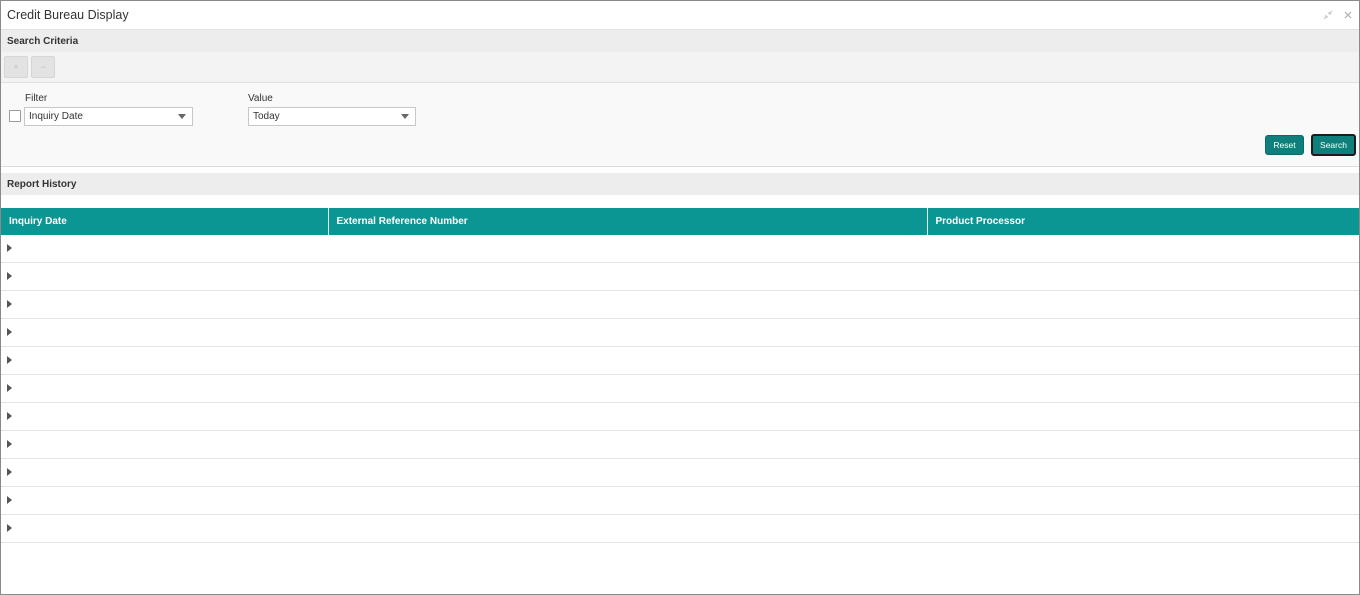 The width and height of the screenshot is (1360, 595). Describe the element at coordinates (56, 116) in the screenshot. I see `filter-selected-value: Inquiry Date` at that location.